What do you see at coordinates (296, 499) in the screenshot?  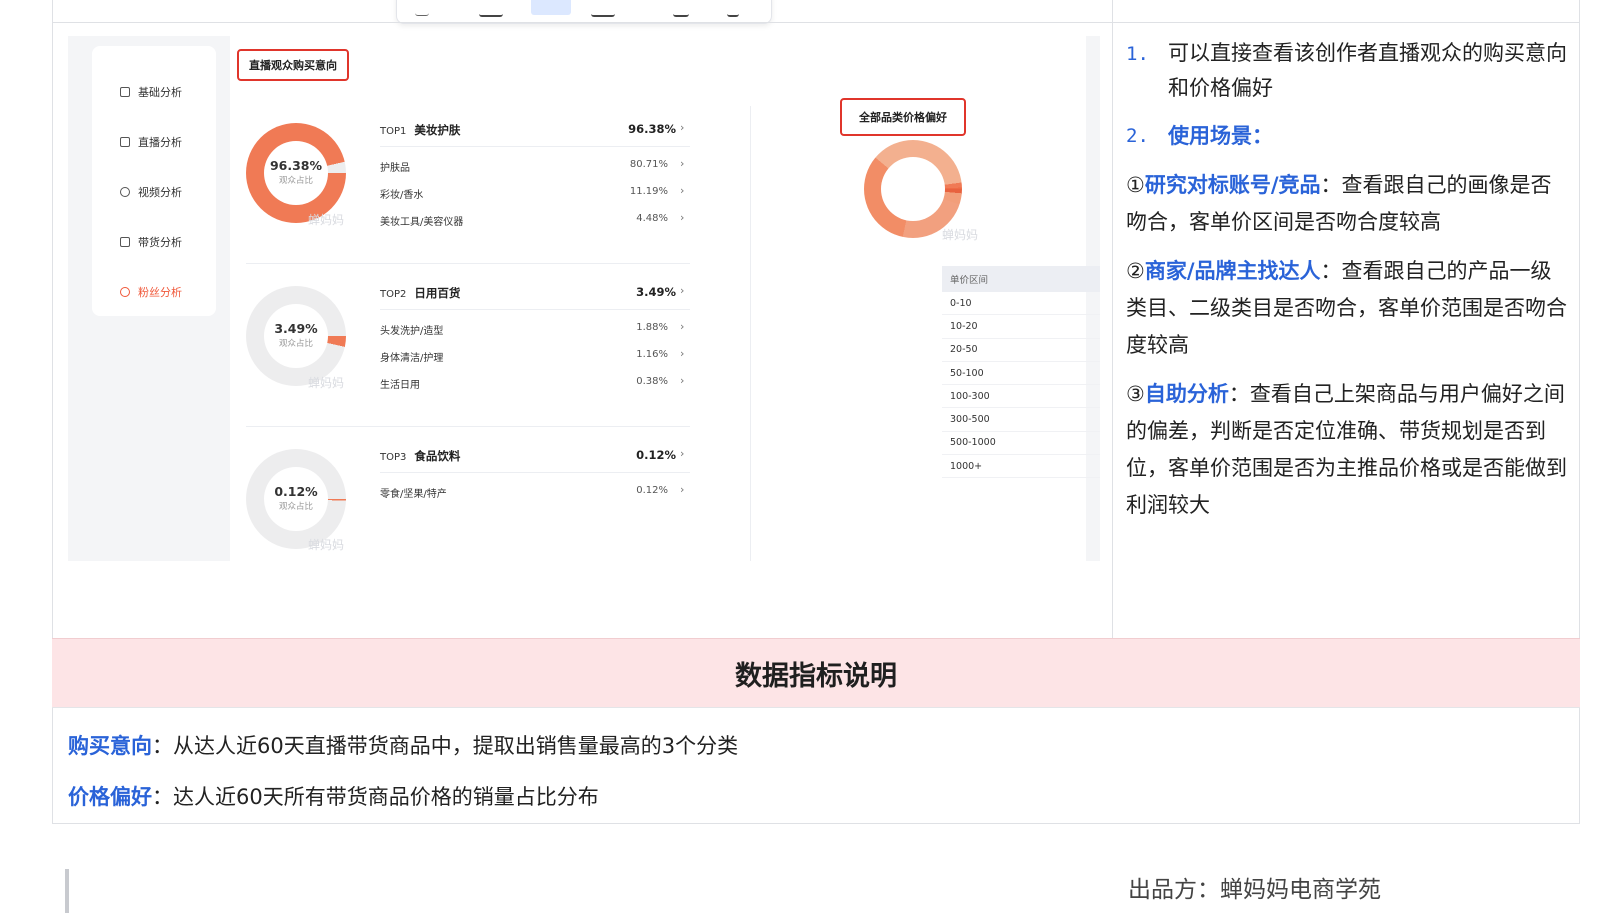 I see `category-donut: 0.12% 观众占比` at bounding box center [296, 499].